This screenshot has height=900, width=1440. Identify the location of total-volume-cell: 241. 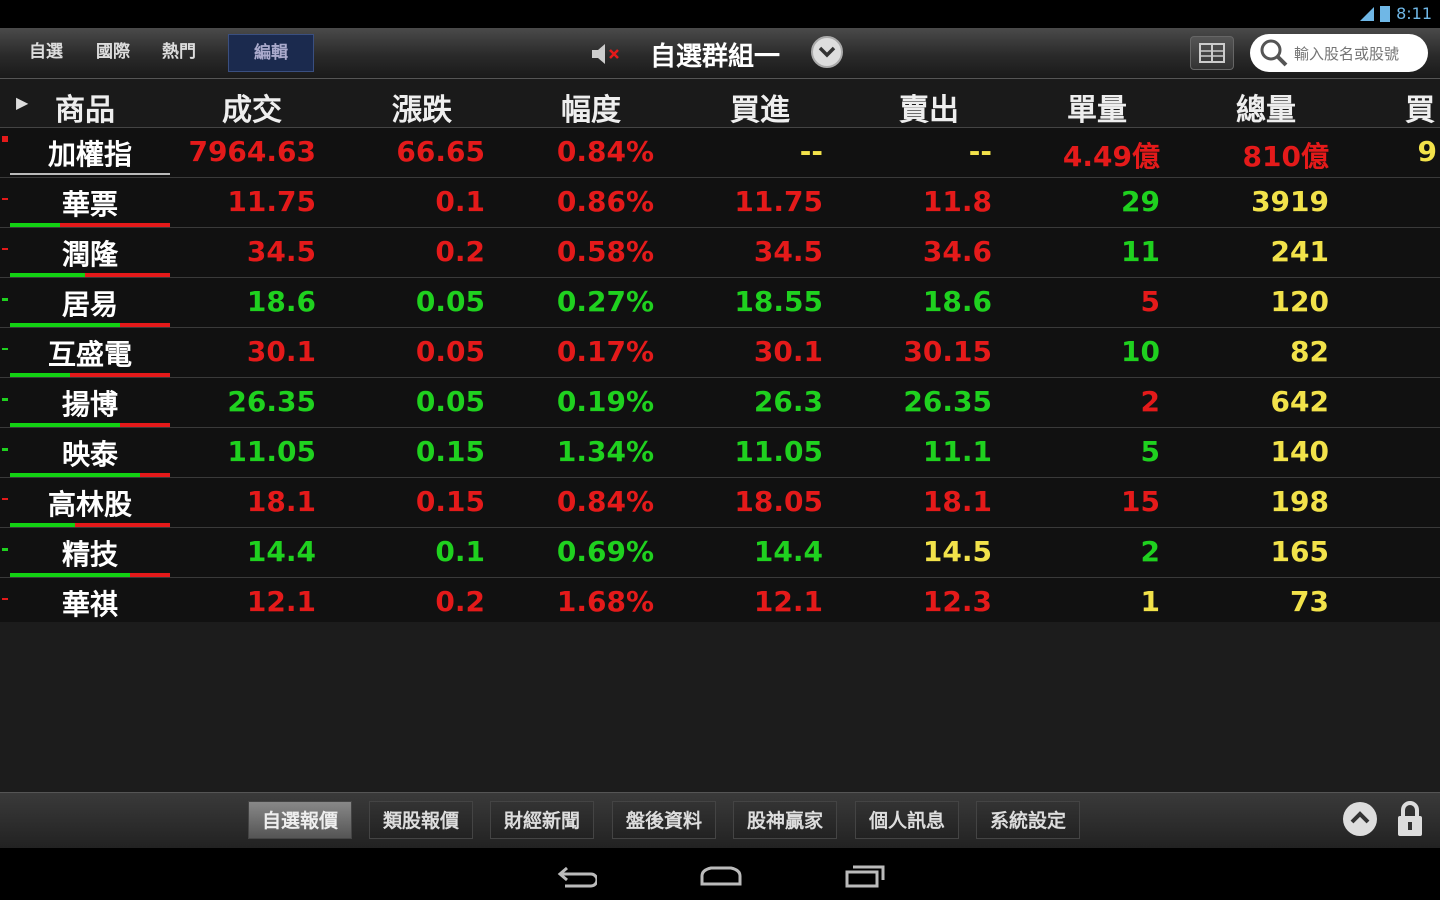
(1299, 251).